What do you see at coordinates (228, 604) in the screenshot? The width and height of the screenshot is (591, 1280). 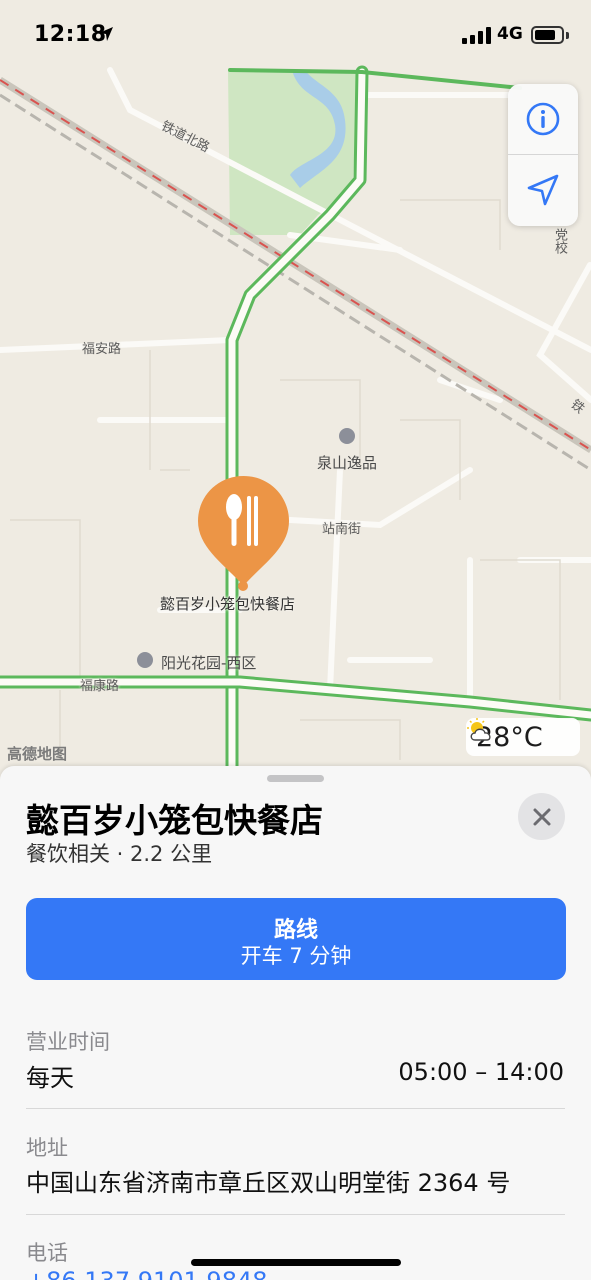 I see `pin-label: 懿百岁小笼包快餐店` at bounding box center [228, 604].